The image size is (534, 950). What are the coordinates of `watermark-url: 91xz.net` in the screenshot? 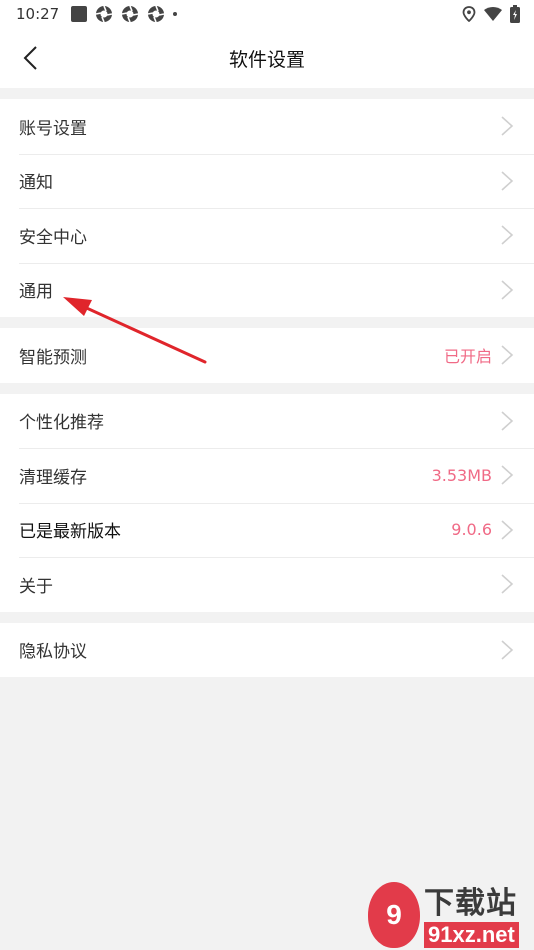 It's located at (471, 935).